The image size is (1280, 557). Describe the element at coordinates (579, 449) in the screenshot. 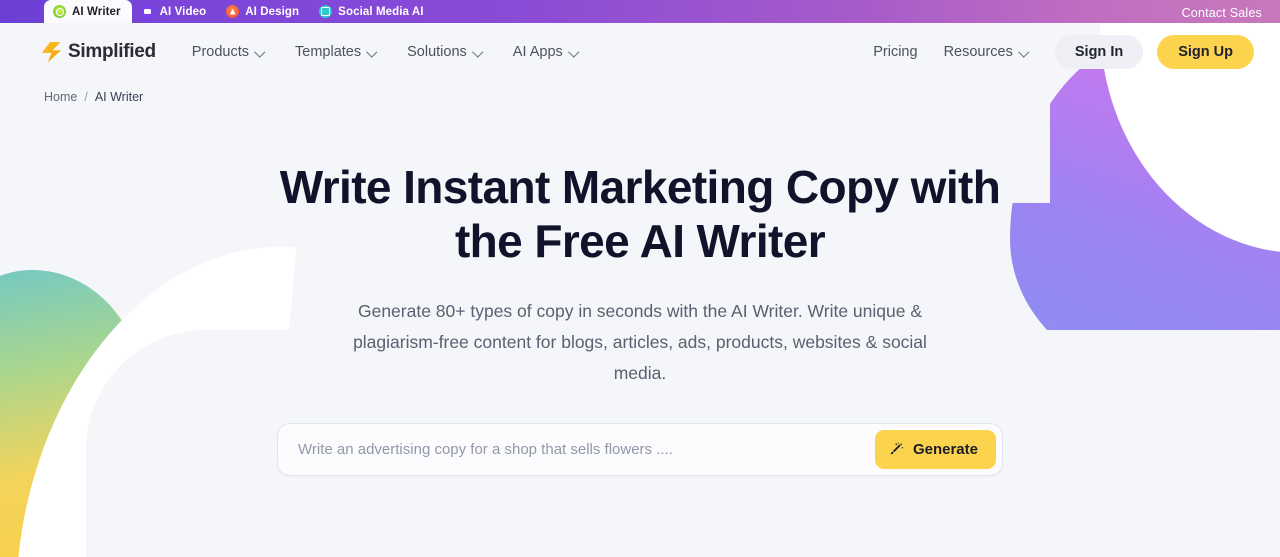

I see `prompt-input` at that location.